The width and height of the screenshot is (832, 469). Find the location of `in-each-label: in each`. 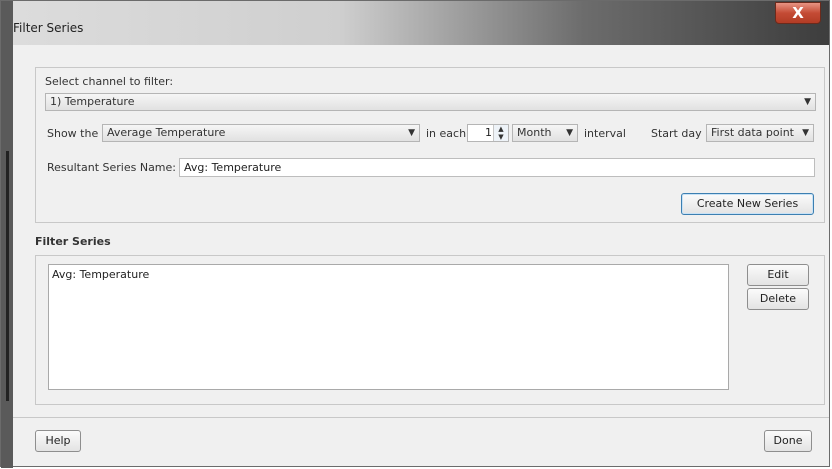

in-each-label: in each is located at coordinates (446, 133).